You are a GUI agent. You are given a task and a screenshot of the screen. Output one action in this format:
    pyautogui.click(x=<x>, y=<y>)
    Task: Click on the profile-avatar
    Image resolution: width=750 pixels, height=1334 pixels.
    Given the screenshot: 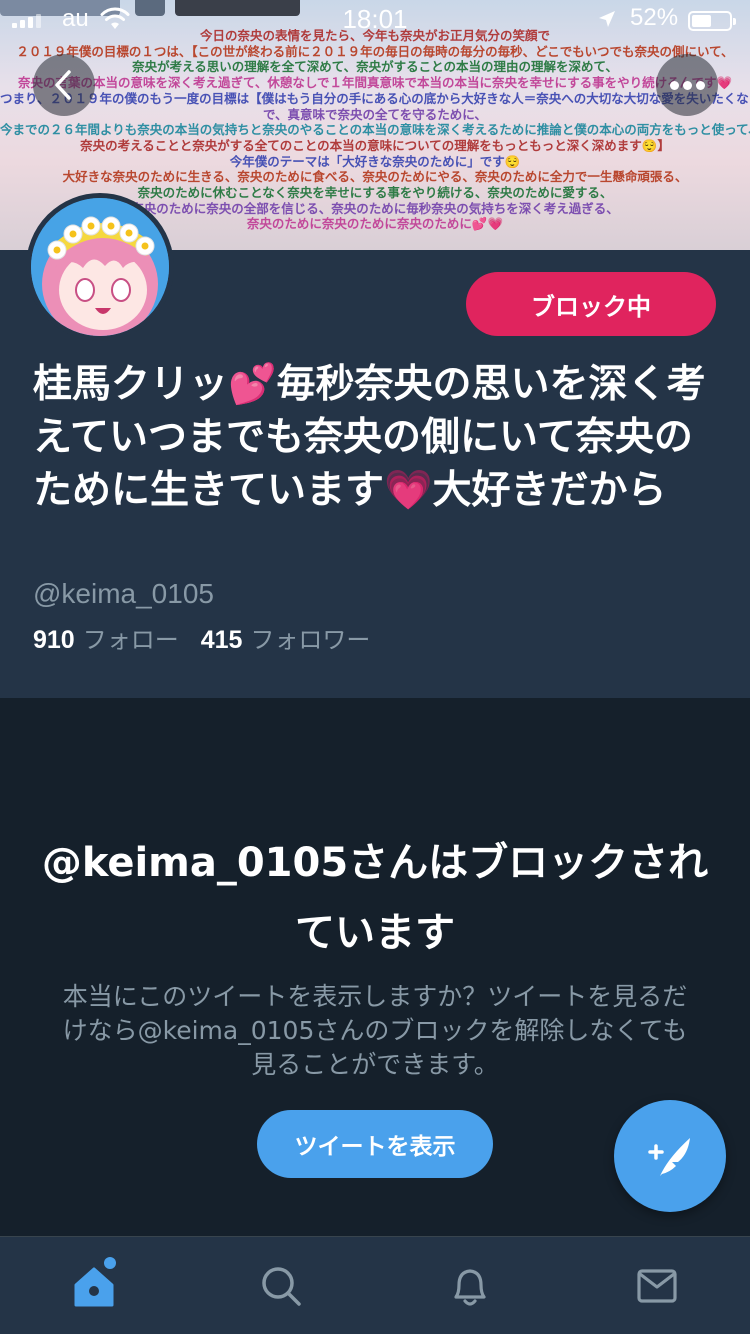 What is the action you would take?
    pyautogui.click(x=100, y=267)
    